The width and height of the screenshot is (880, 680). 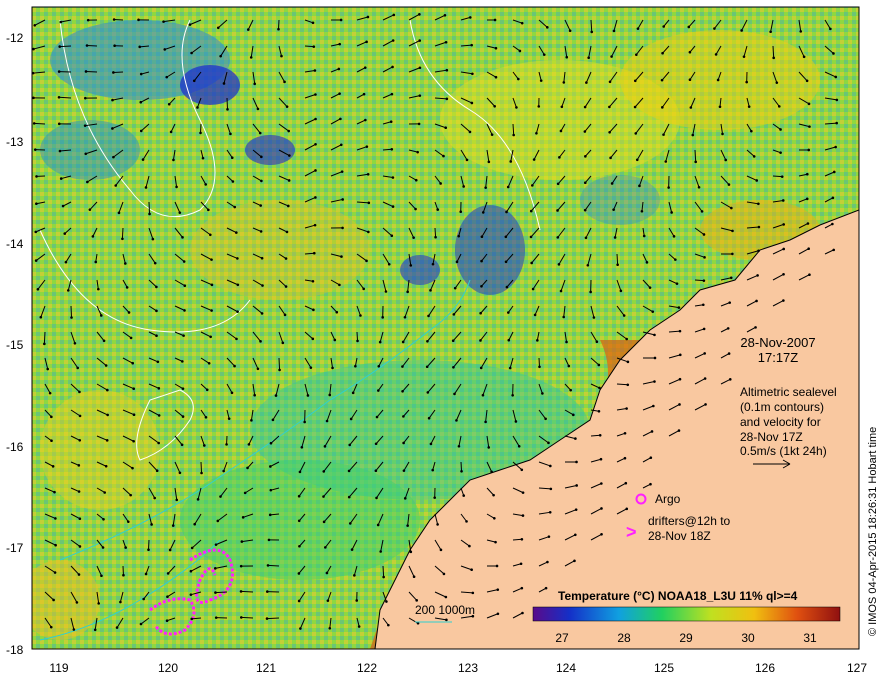 What do you see at coordinates (783, 451) in the screenshot?
I see `sealevel-line: 0.5m/s (1kt 24h)` at bounding box center [783, 451].